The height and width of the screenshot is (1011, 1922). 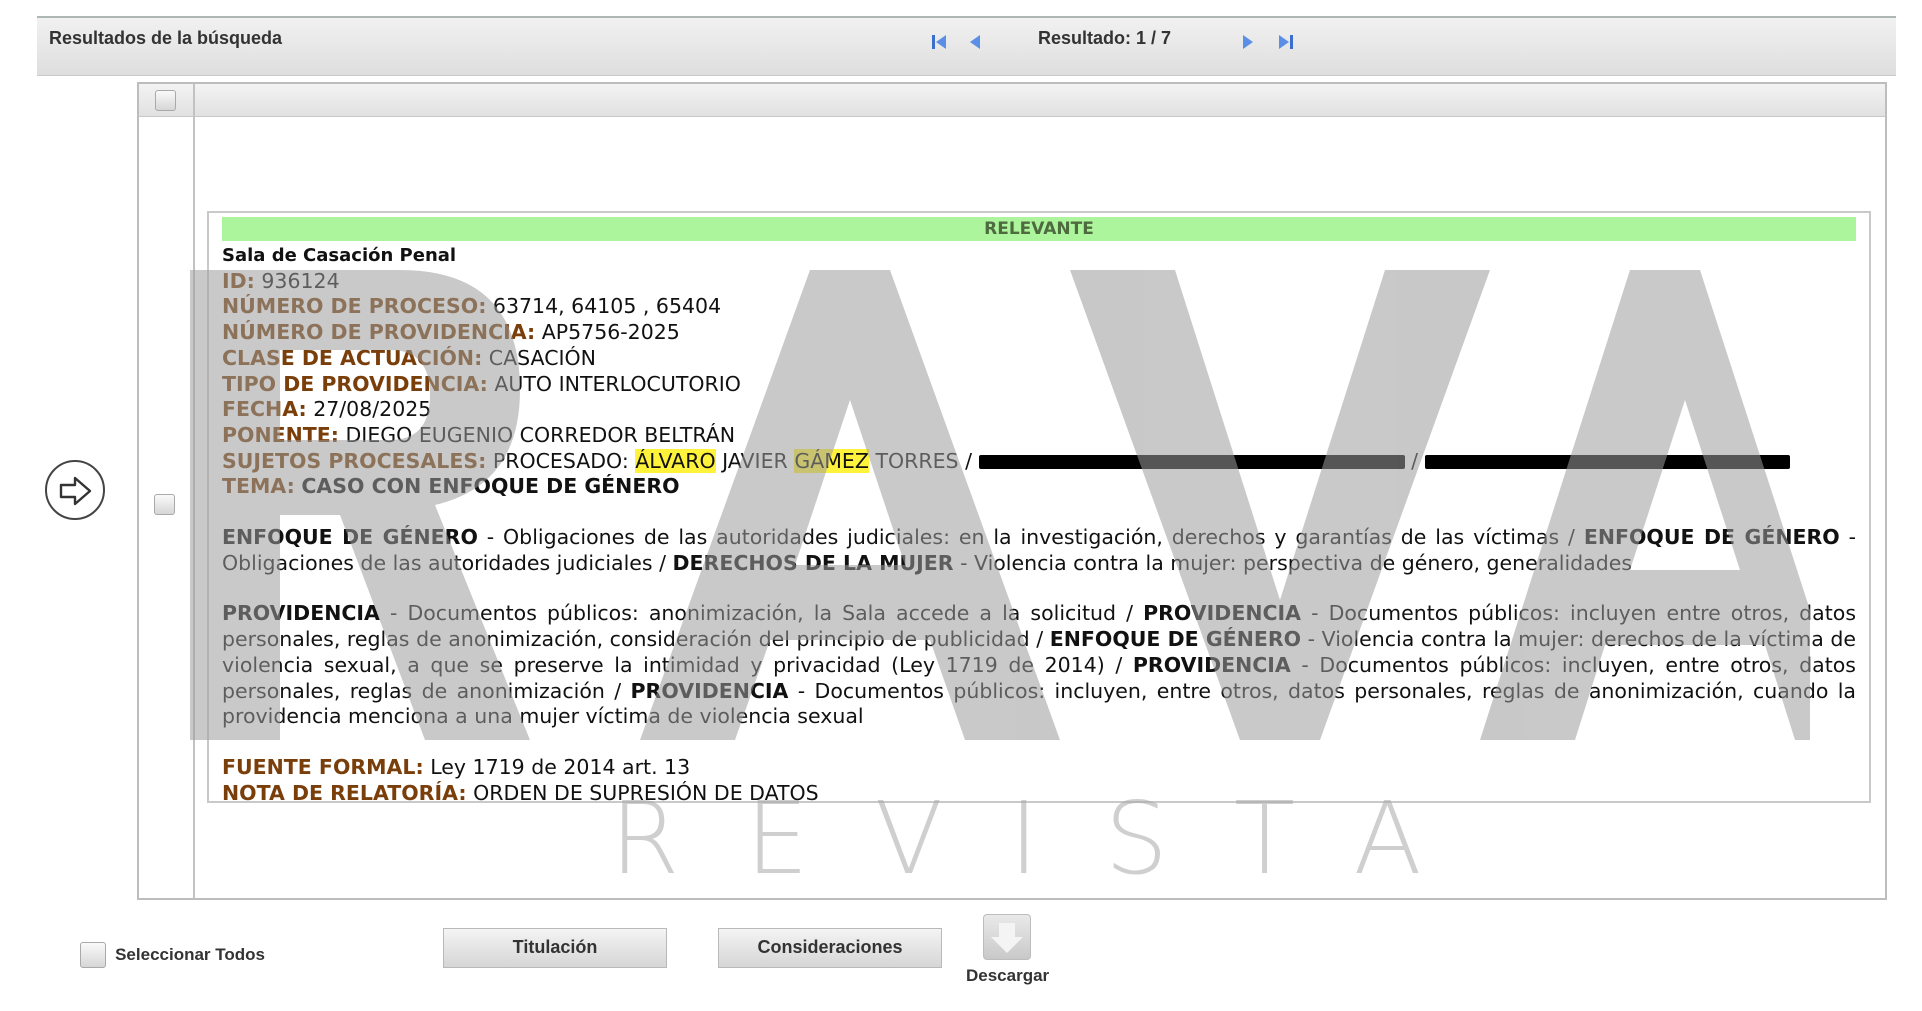 I want to click on field-key: FECHA:, so click(x=264, y=409).